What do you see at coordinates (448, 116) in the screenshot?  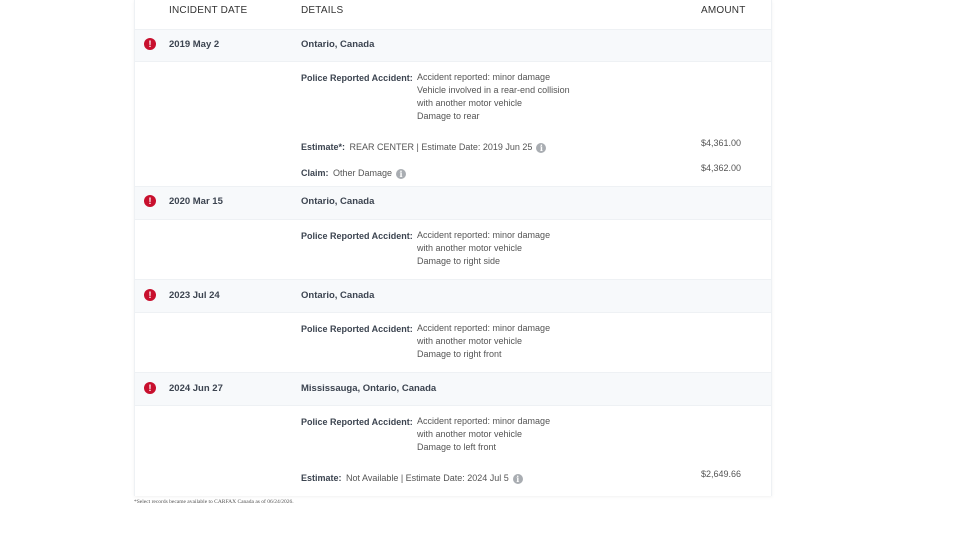 I see `police-report-line: Damage to rear` at bounding box center [448, 116].